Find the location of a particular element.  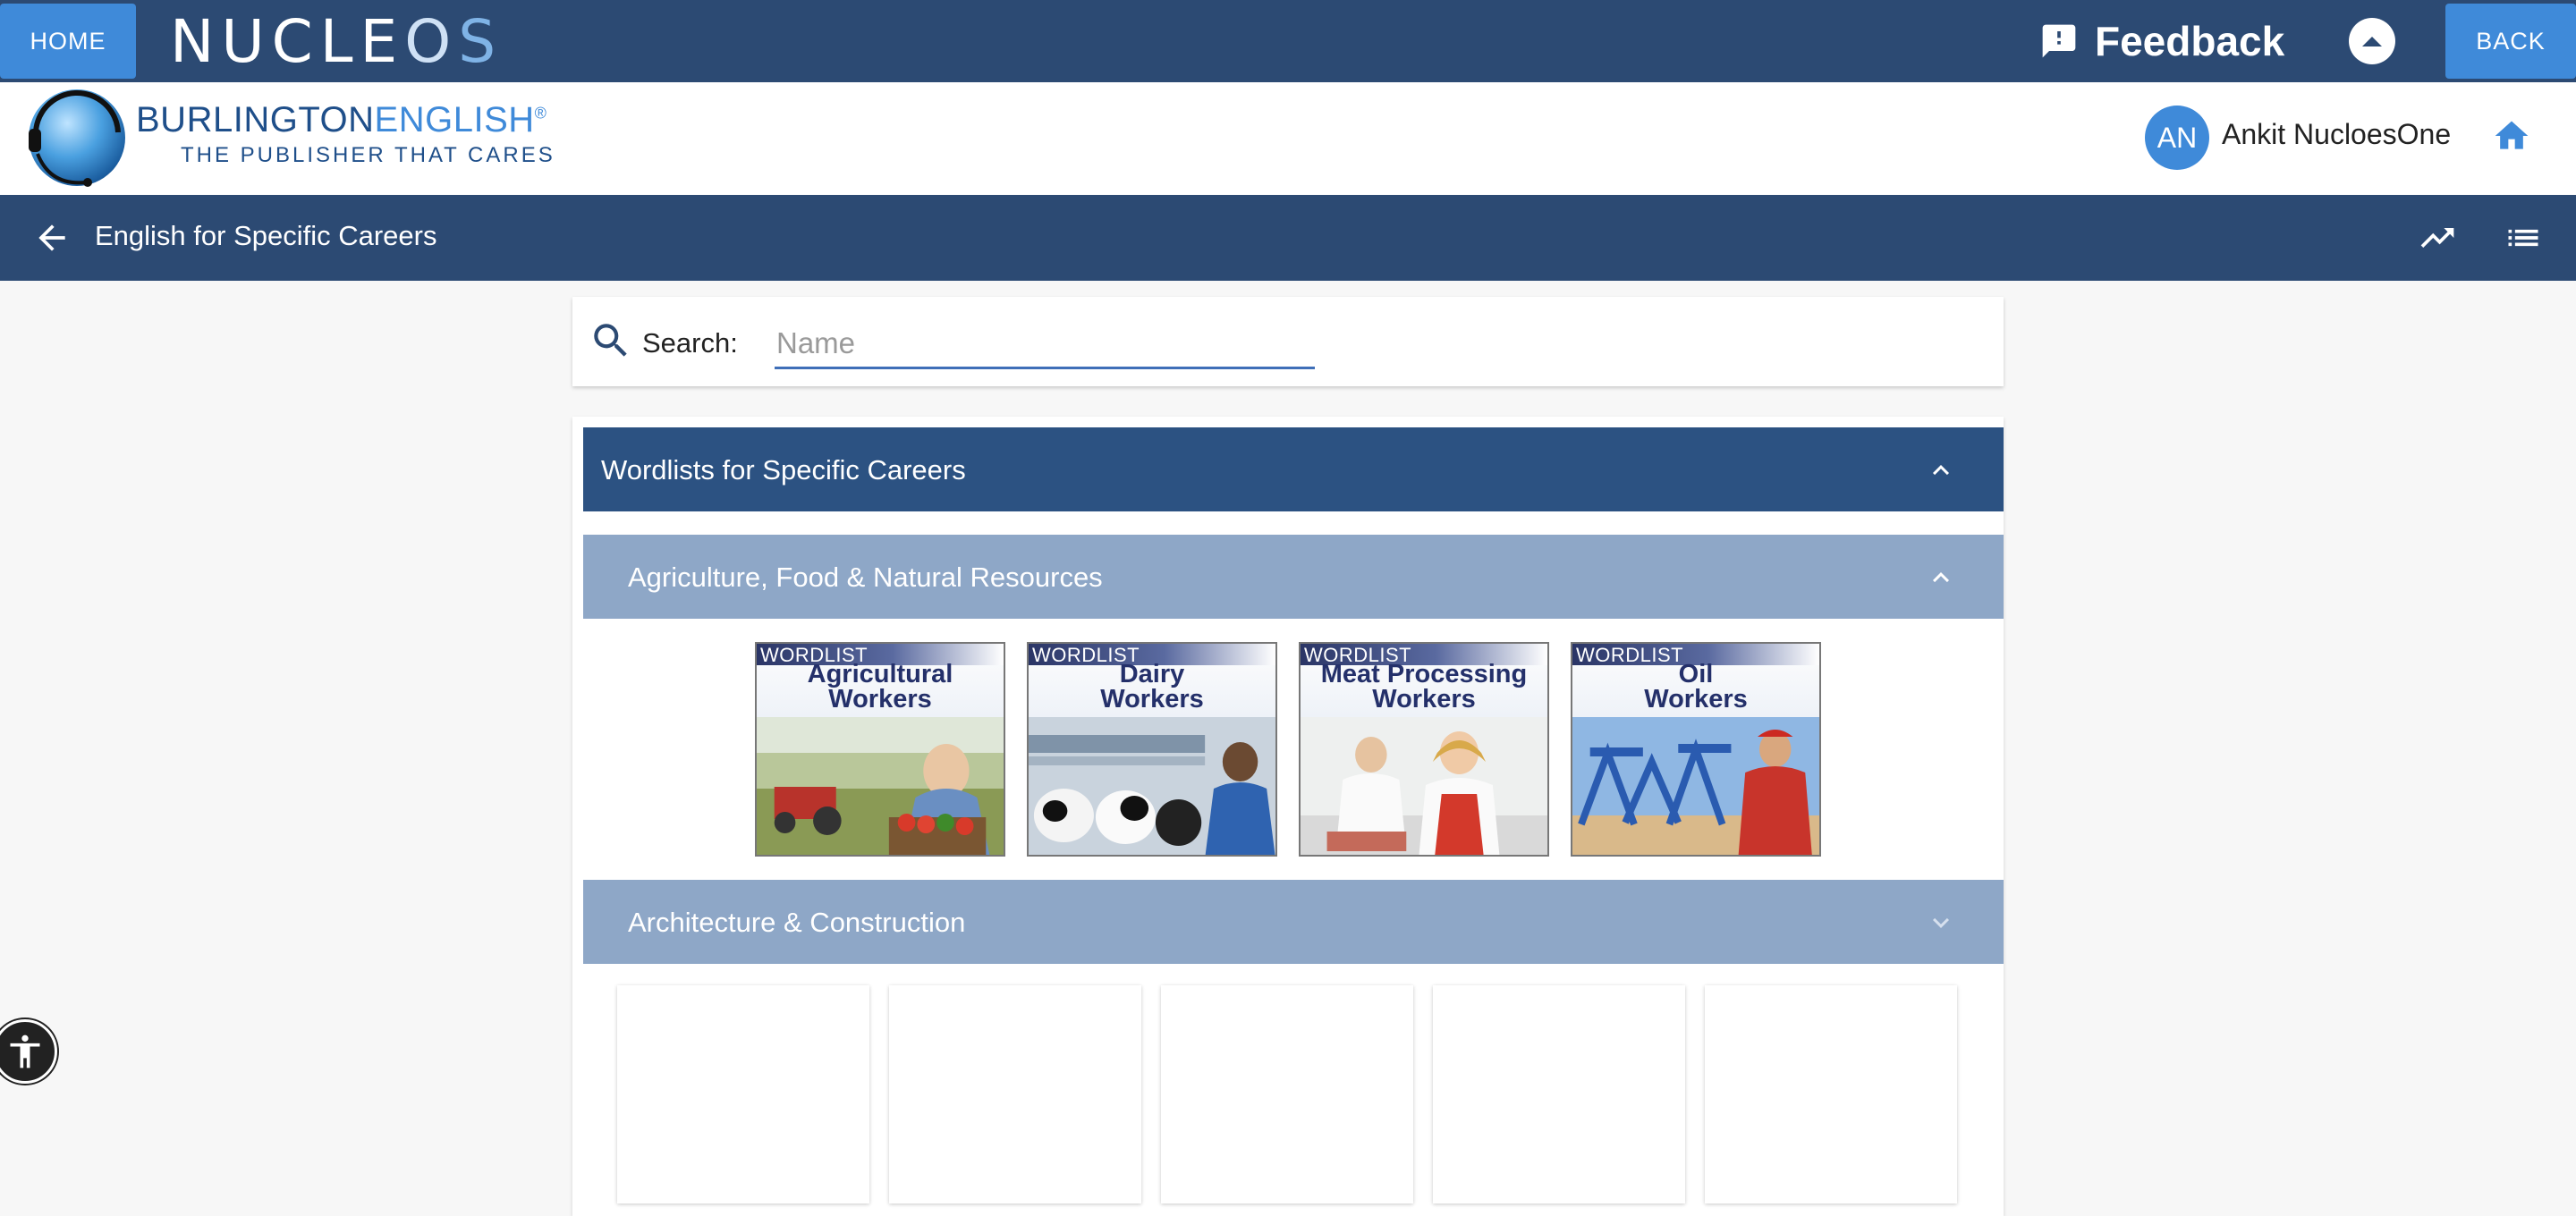

registered-mark: ® is located at coordinates (540, 113).